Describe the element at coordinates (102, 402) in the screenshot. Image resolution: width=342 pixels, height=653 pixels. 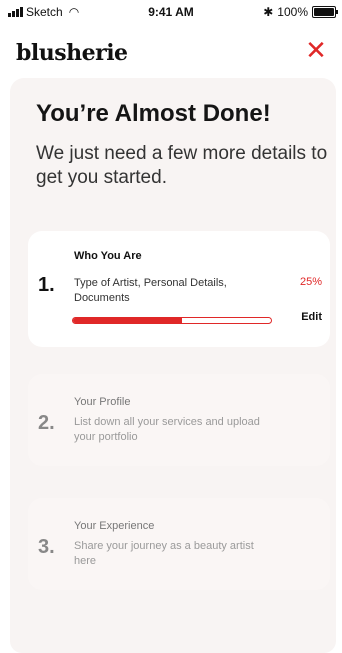
I see `step-title: Your Profile` at that location.